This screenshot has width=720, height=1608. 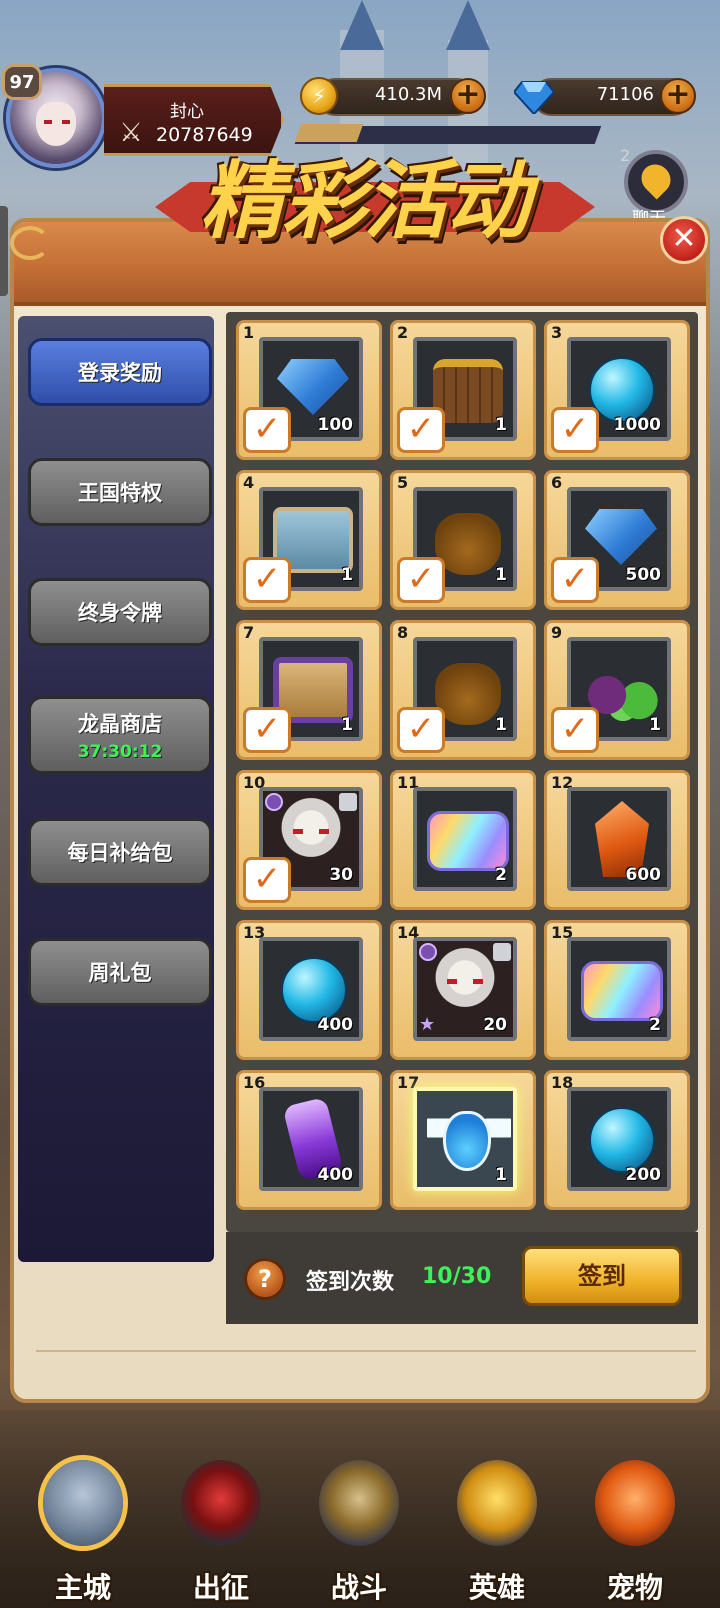 I want to click on sidebar-item-kingdom-privilege: 王国特权, so click(x=120, y=492).